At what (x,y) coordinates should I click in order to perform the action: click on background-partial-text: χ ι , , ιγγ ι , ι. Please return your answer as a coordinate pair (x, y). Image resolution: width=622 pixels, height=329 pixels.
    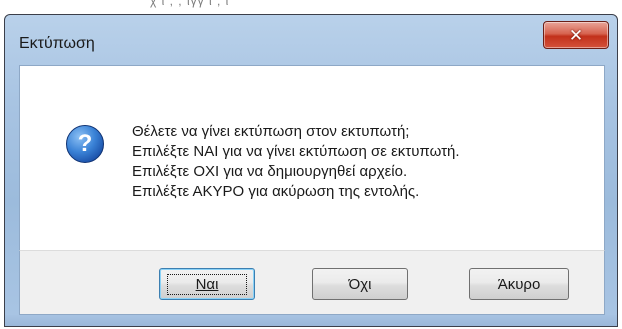
    Looking at the image, I should click on (190, 4).